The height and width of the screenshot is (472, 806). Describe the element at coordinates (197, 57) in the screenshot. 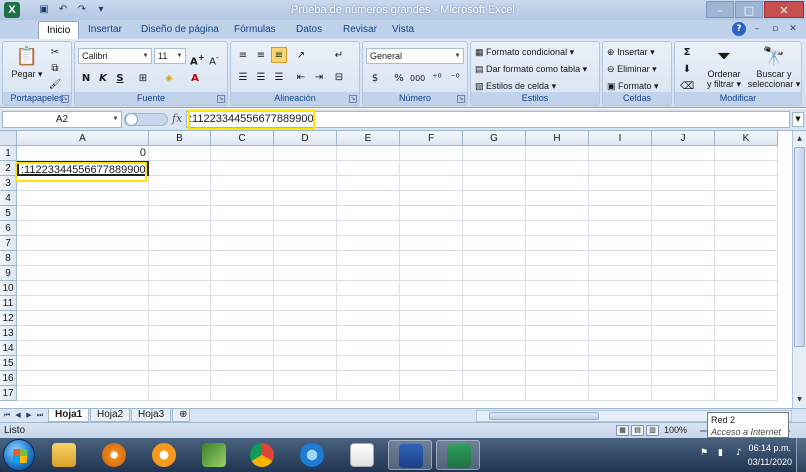

I see `increase-font-icon: A+` at that location.